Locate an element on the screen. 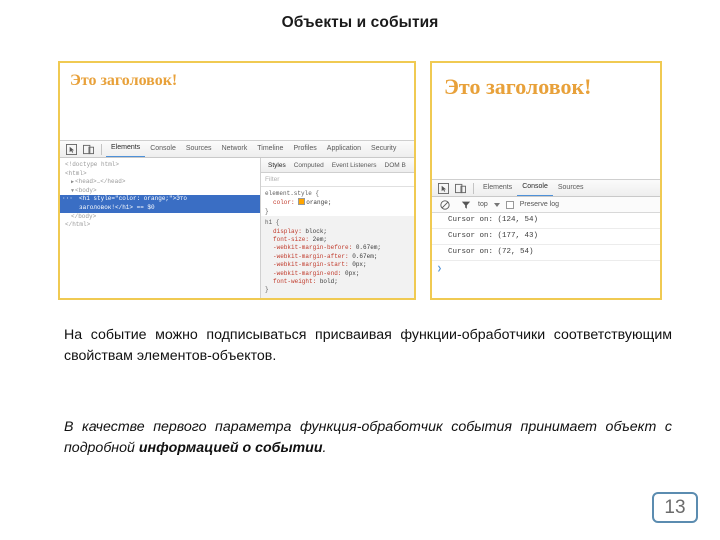 This screenshot has height=540, width=720. rendered-heading-left: Это заголовок! is located at coordinates (124, 80).